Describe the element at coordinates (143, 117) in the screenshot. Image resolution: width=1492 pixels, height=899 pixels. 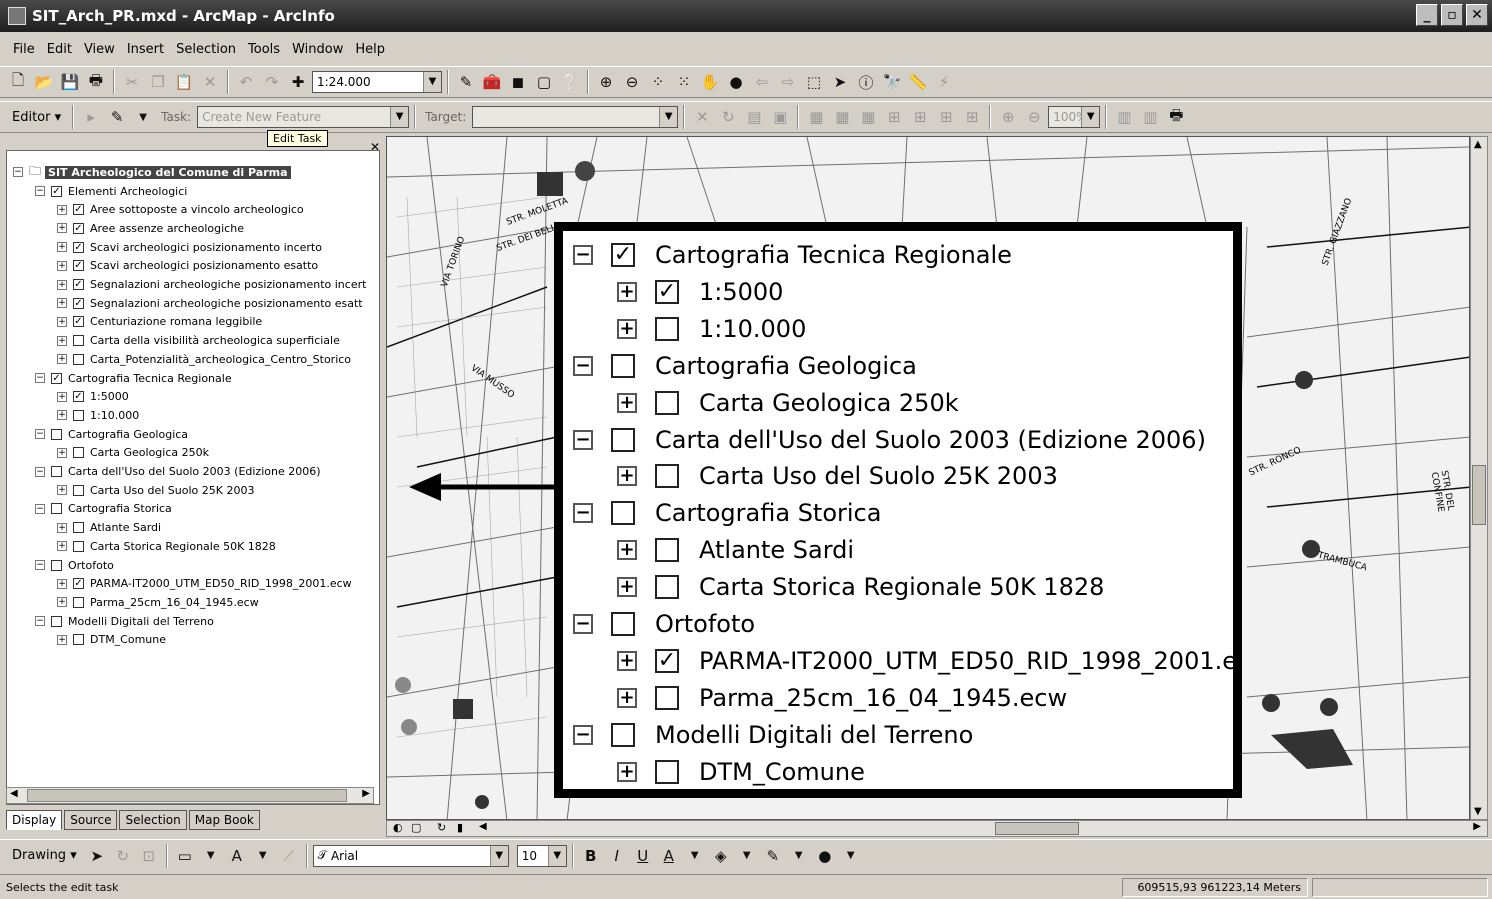
I see `sketch-dropdown-chevron-icon: ▼` at that location.